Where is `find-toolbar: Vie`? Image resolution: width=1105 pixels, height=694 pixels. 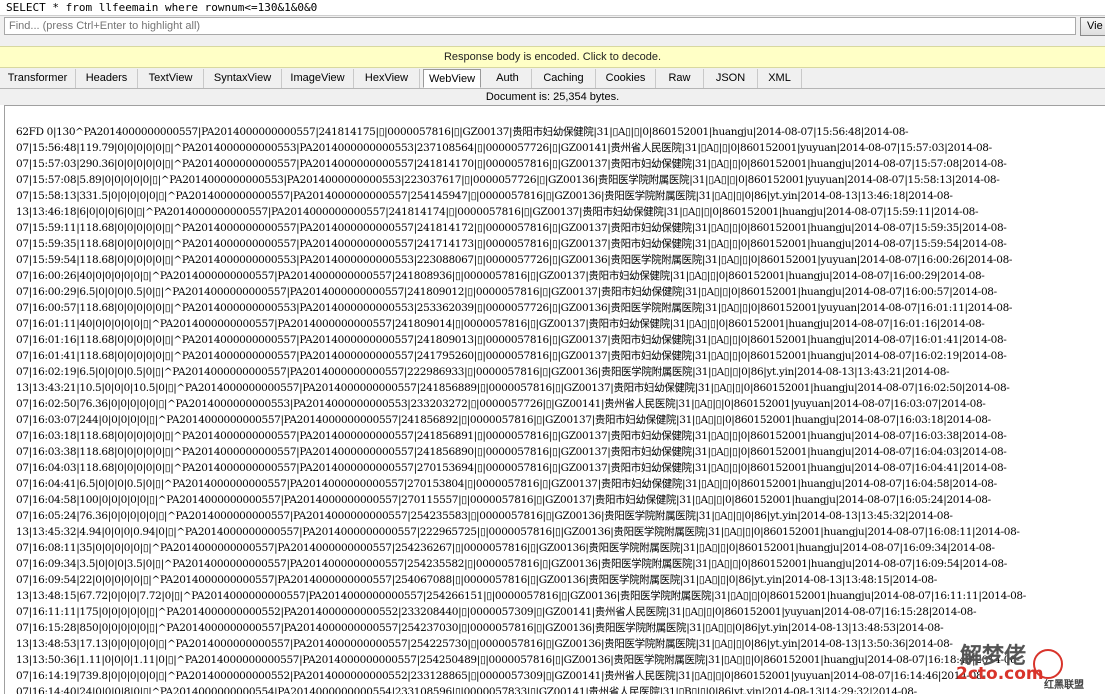 find-toolbar: Vie is located at coordinates (552, 27).